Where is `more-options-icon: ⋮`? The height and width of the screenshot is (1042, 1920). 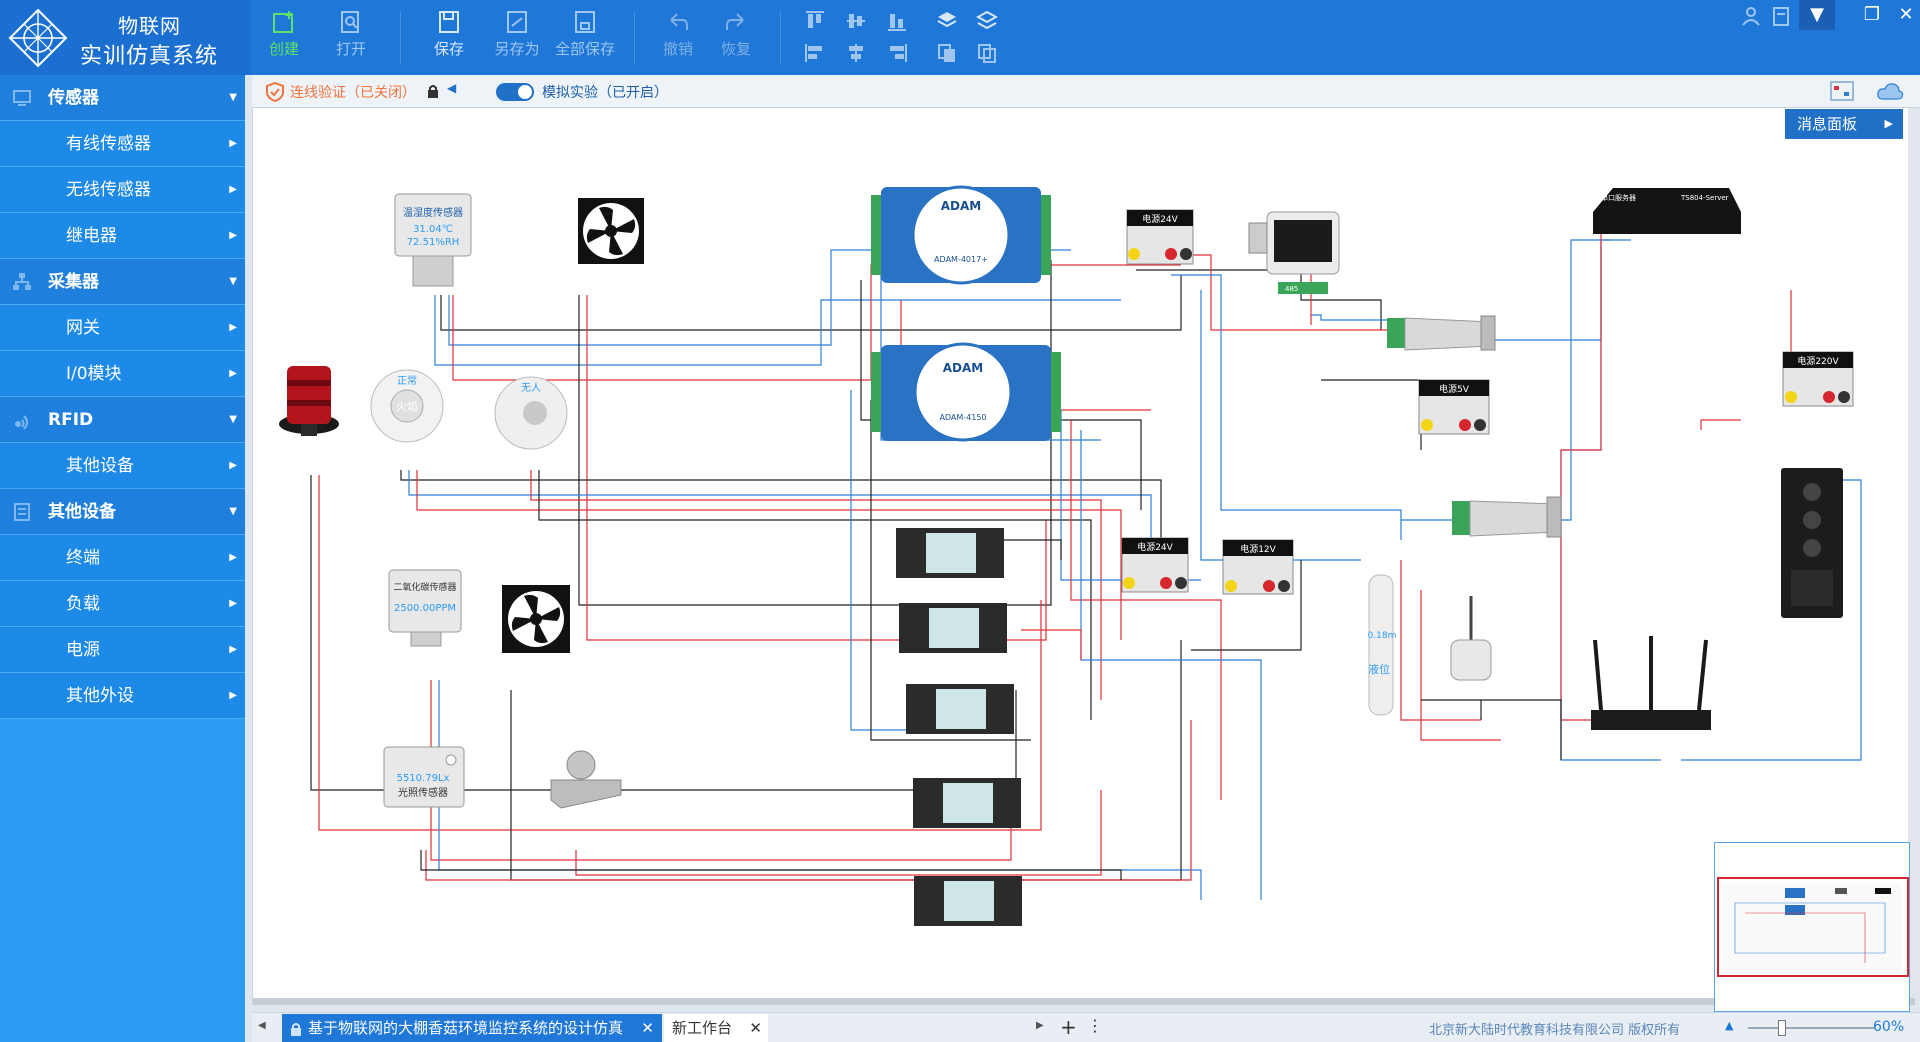
more-options-icon: ⋮ is located at coordinates (1095, 1025).